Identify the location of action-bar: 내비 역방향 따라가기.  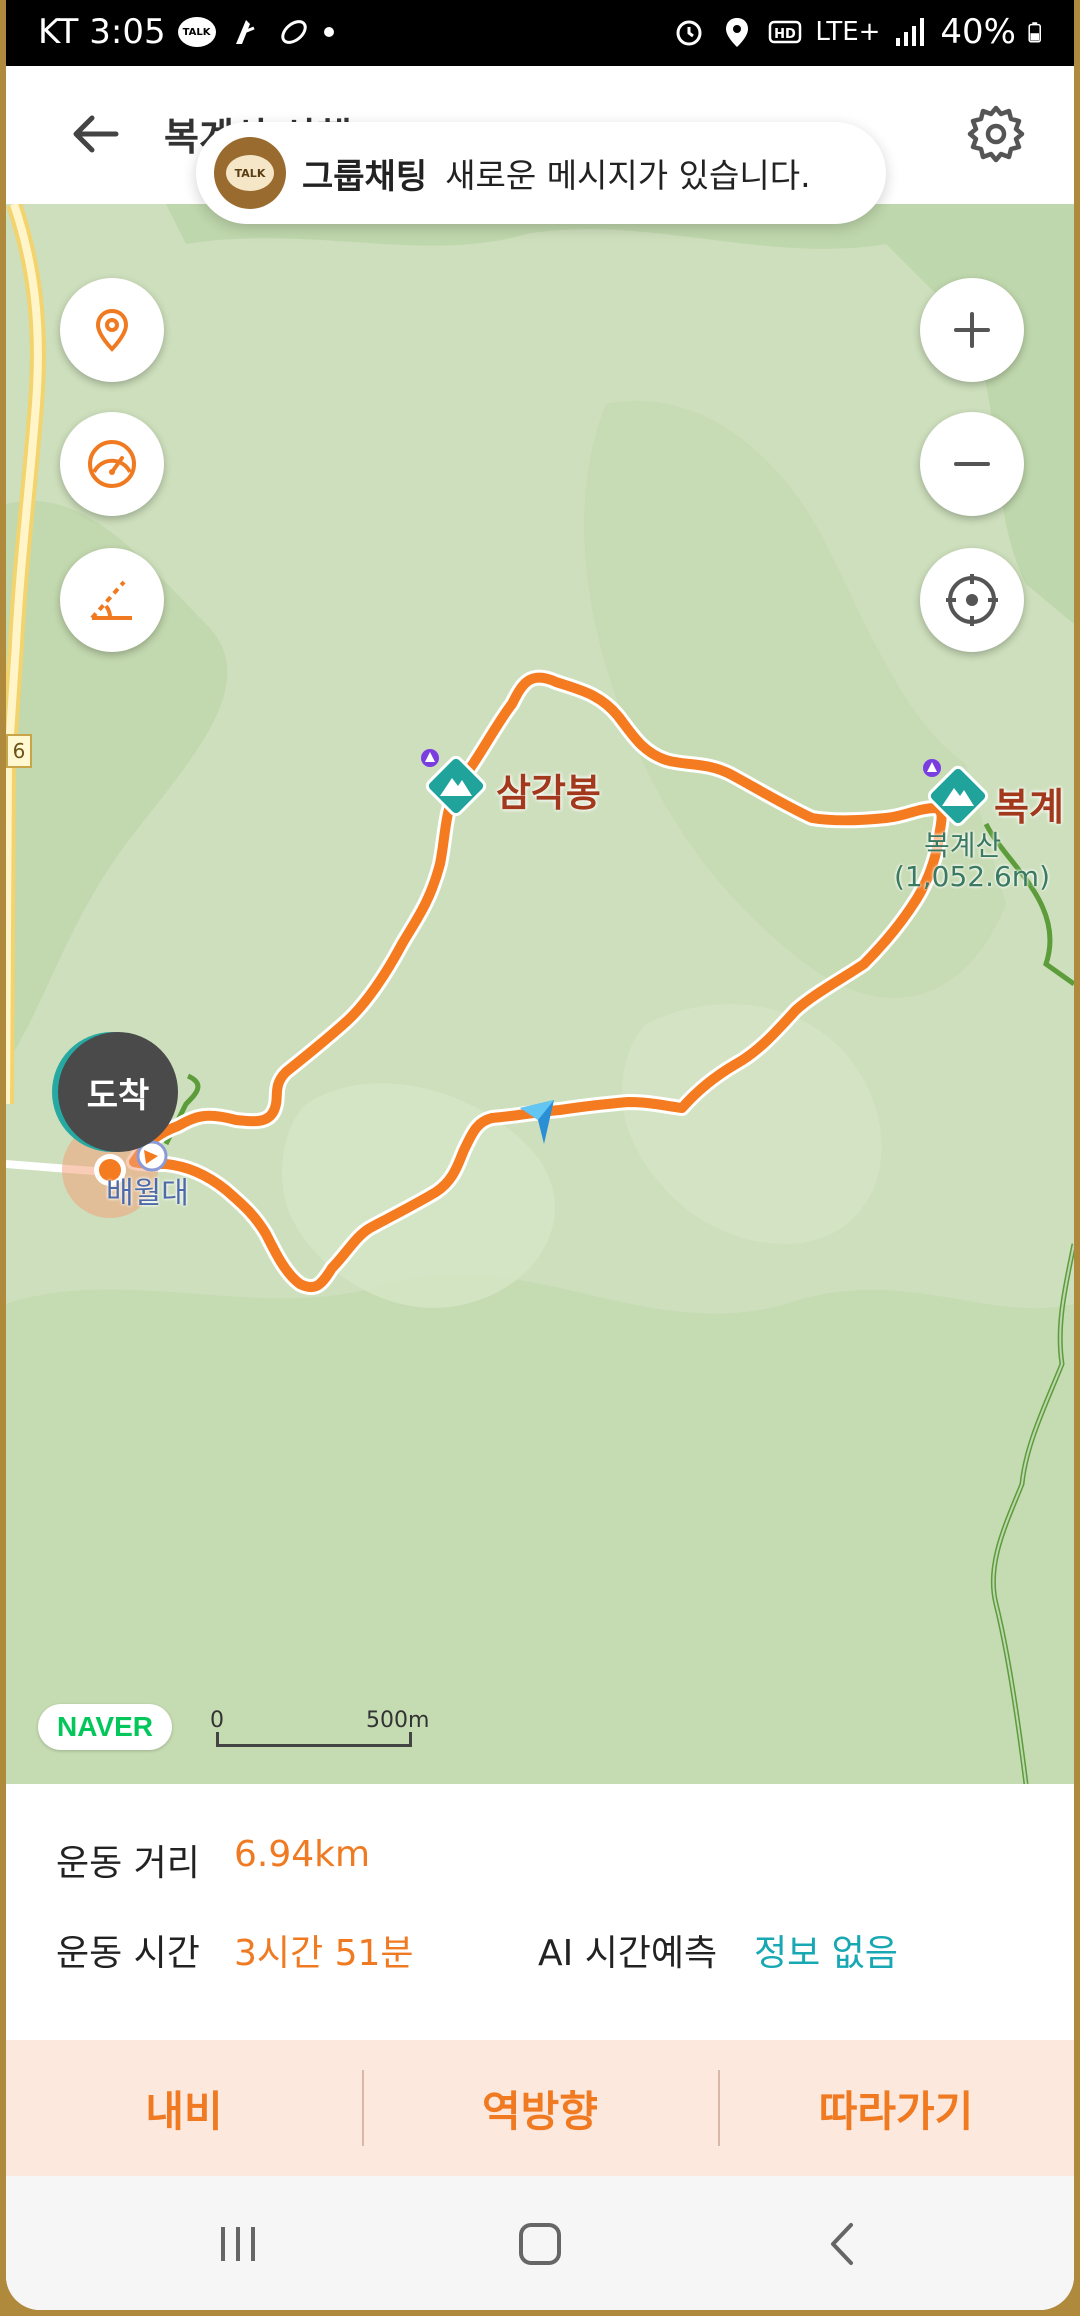
(540, 2108).